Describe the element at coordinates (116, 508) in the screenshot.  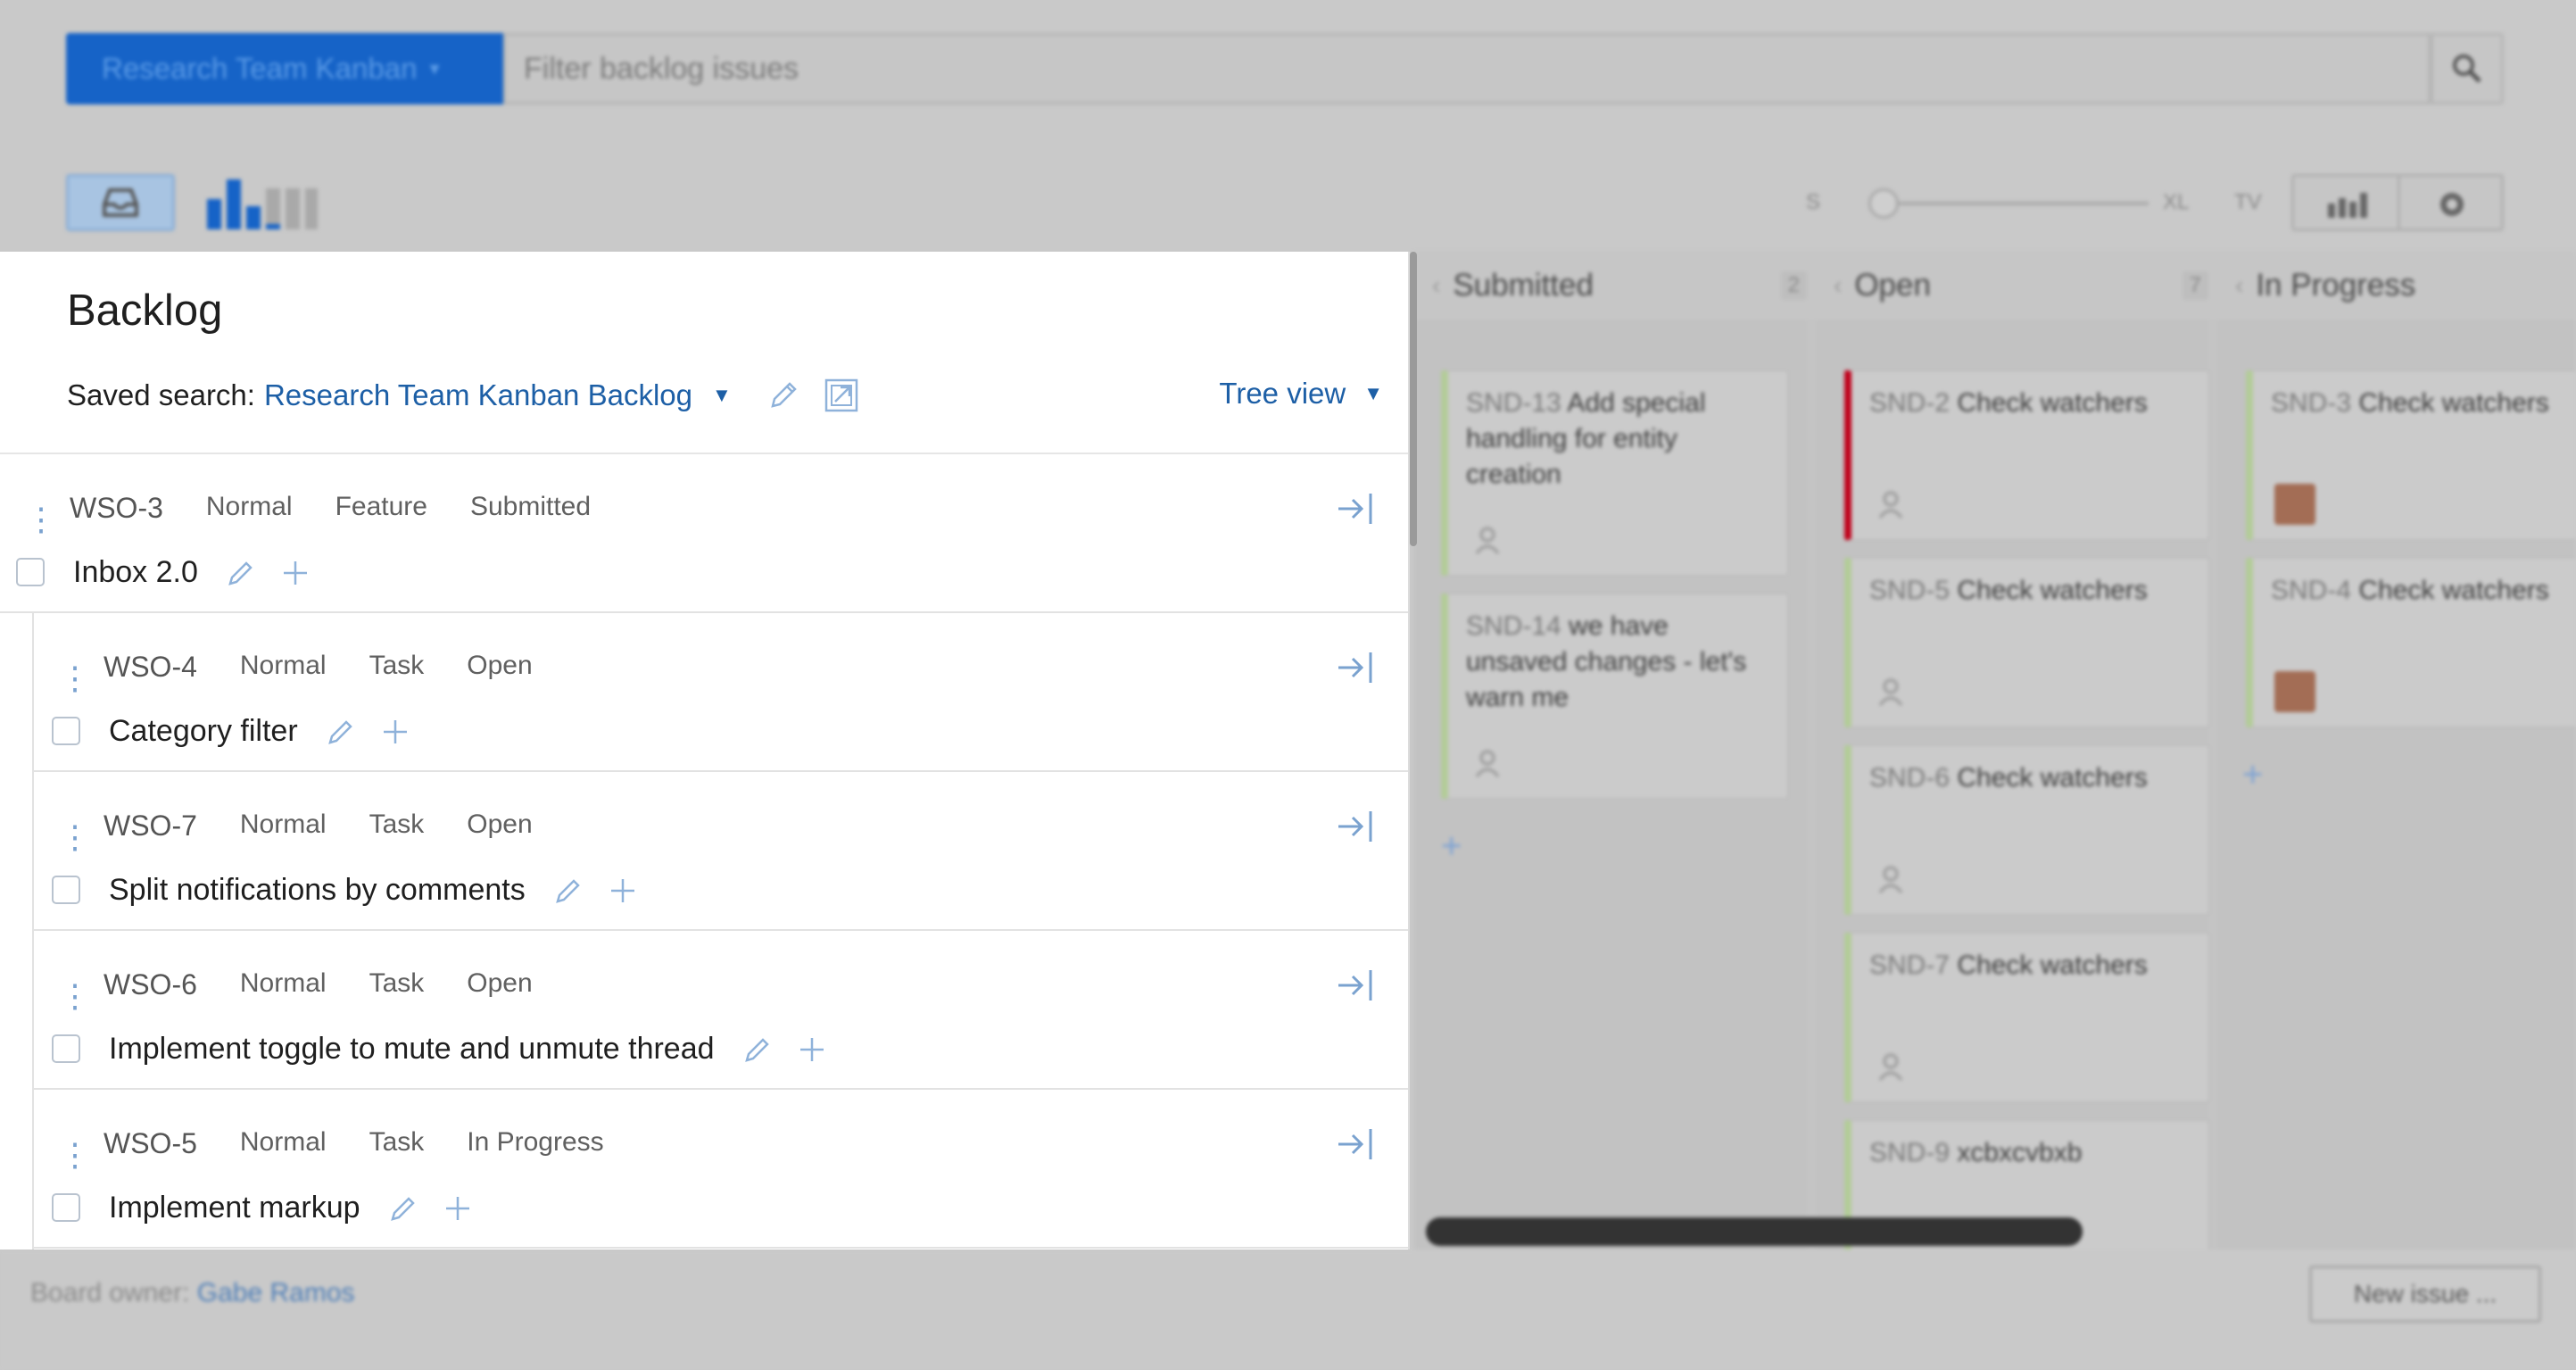
I see `issue-key: WSO-3` at that location.